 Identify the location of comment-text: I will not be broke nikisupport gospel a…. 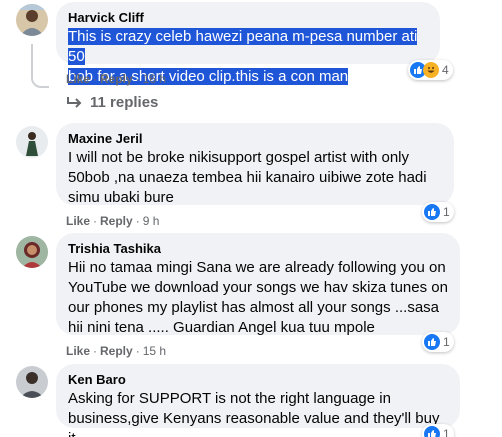
(255, 178).